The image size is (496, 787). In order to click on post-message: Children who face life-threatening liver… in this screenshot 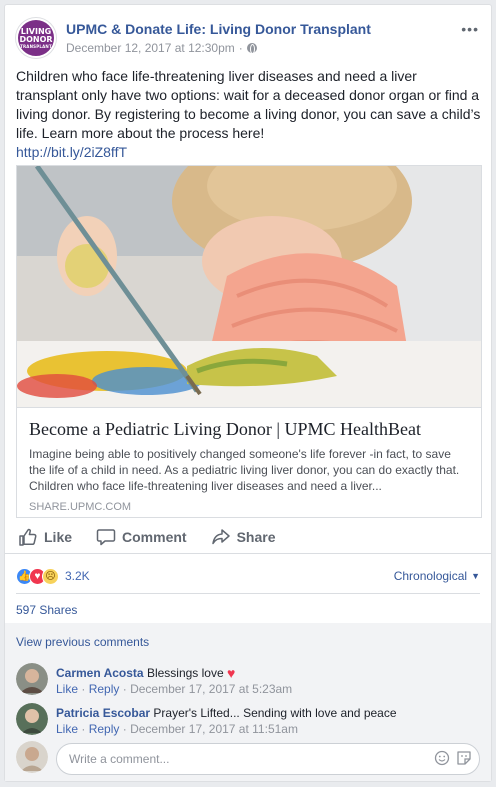, I will do `click(249, 114)`.